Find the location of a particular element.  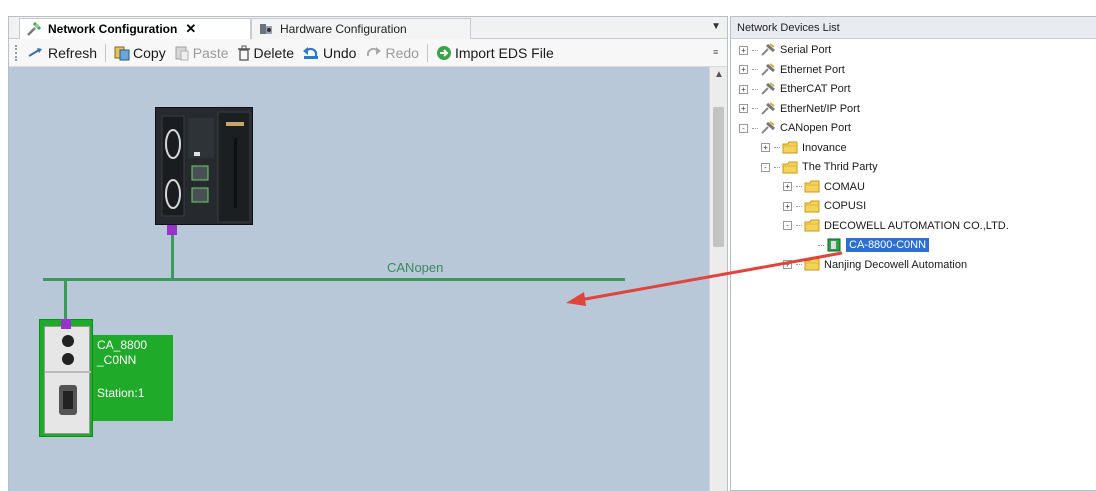

refresh-button: Refresh is located at coordinates (62, 53).